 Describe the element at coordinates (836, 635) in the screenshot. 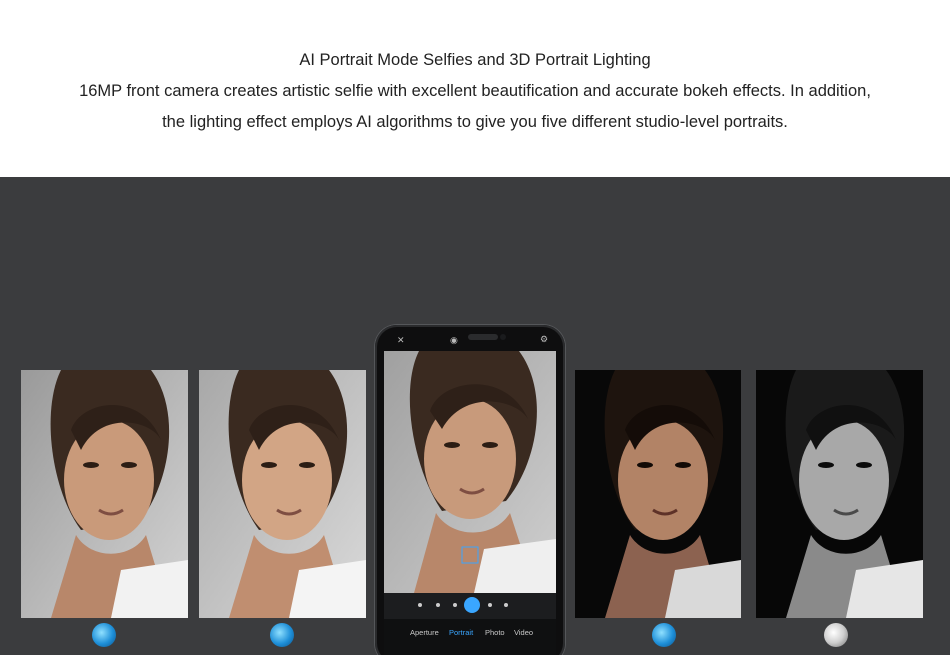

I see `classic-mono-icon` at that location.